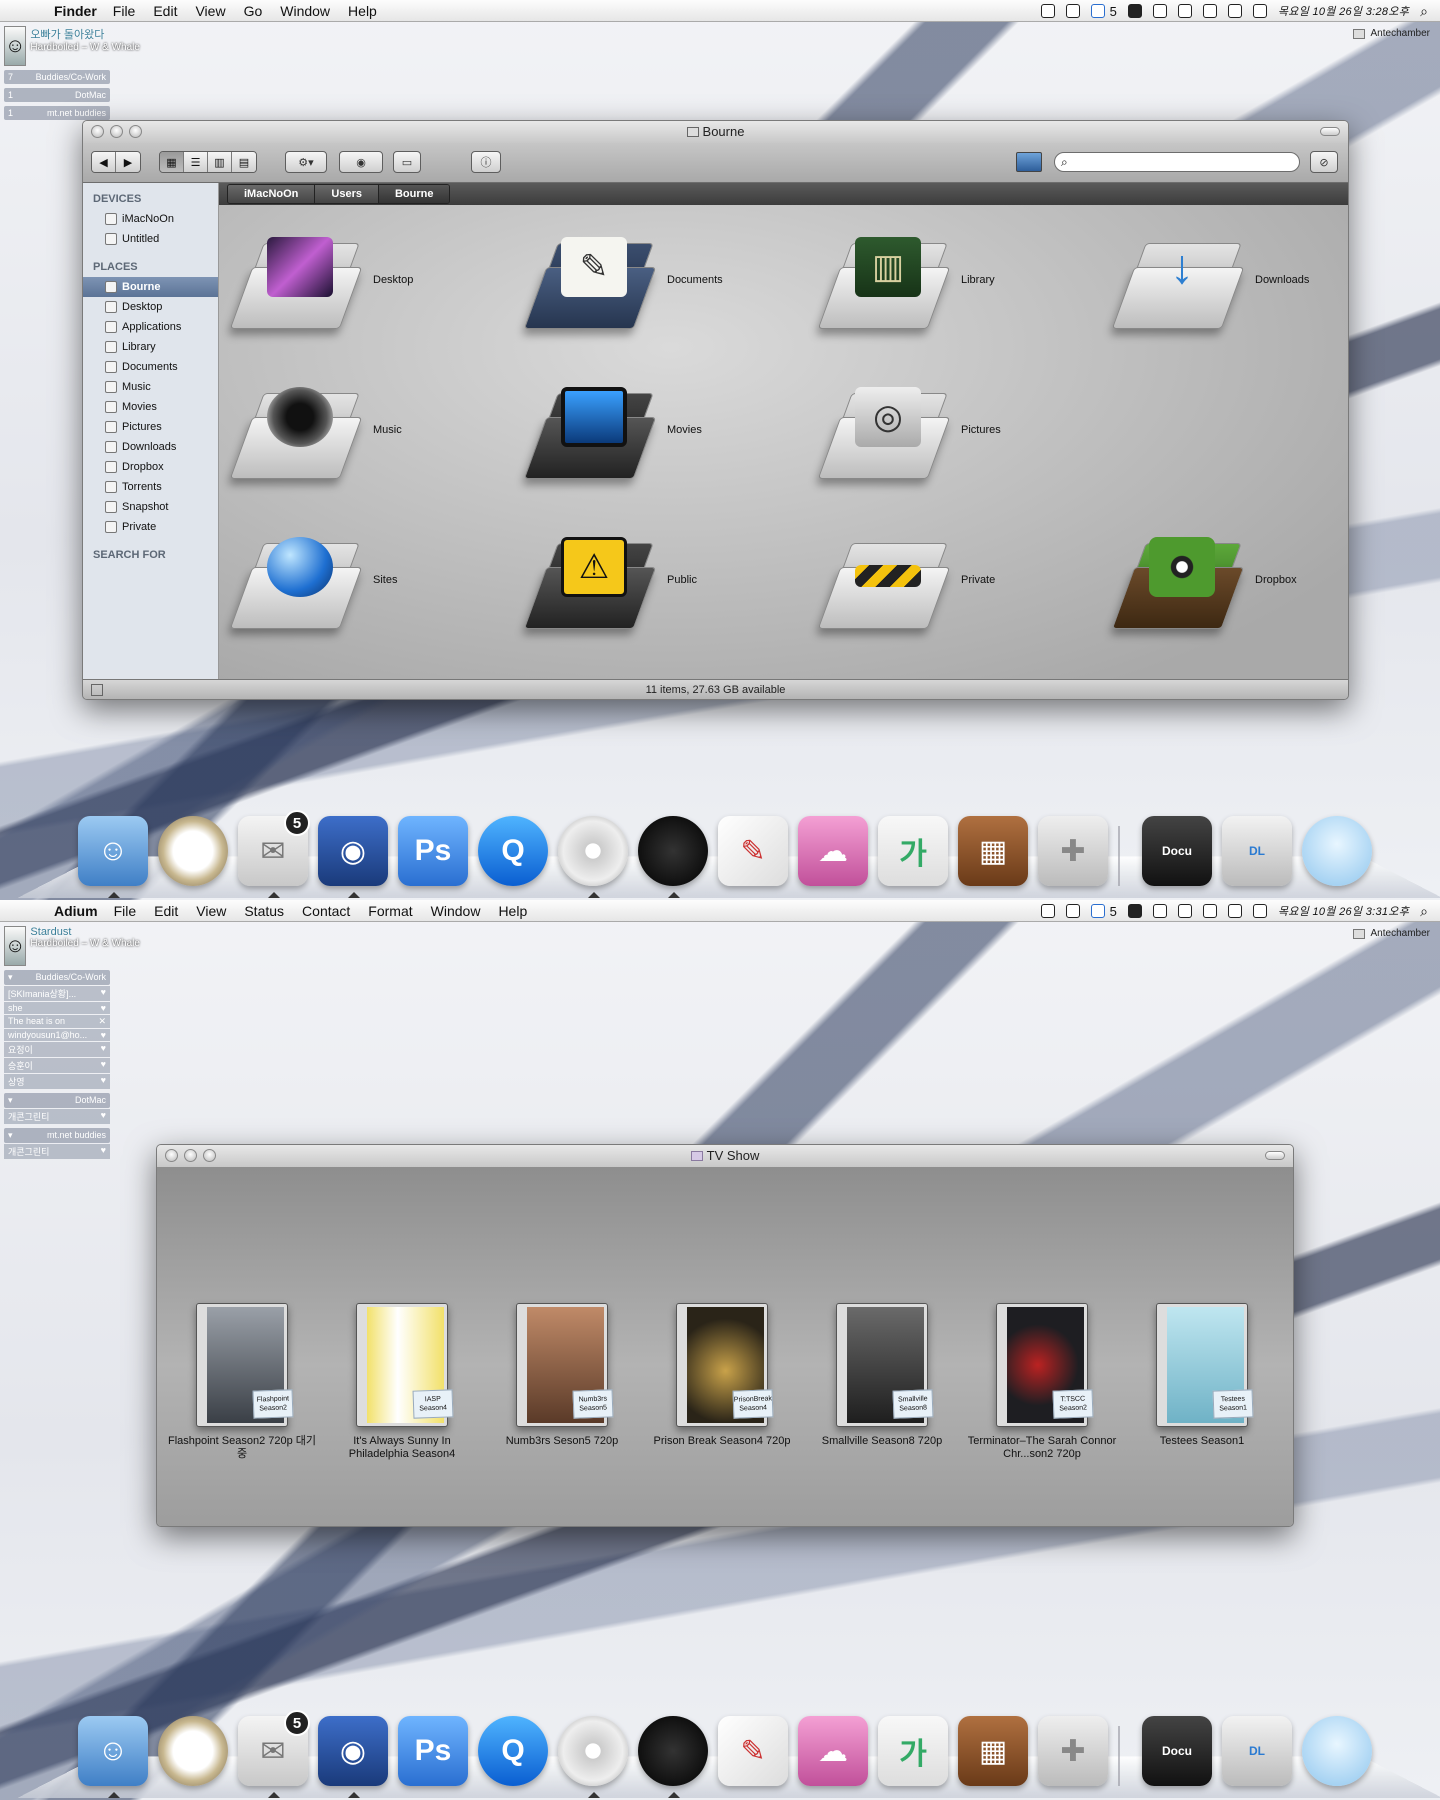 This screenshot has width=1440, height=1800. What do you see at coordinates (715, 132) in the screenshot?
I see `window-titlebar: Bourne` at bounding box center [715, 132].